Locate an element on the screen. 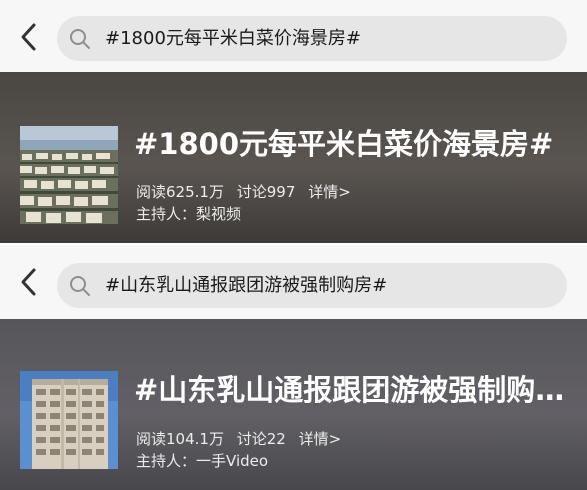 The height and width of the screenshot is (490, 587). topic-host: 主持人：一手Video is located at coordinates (202, 460).